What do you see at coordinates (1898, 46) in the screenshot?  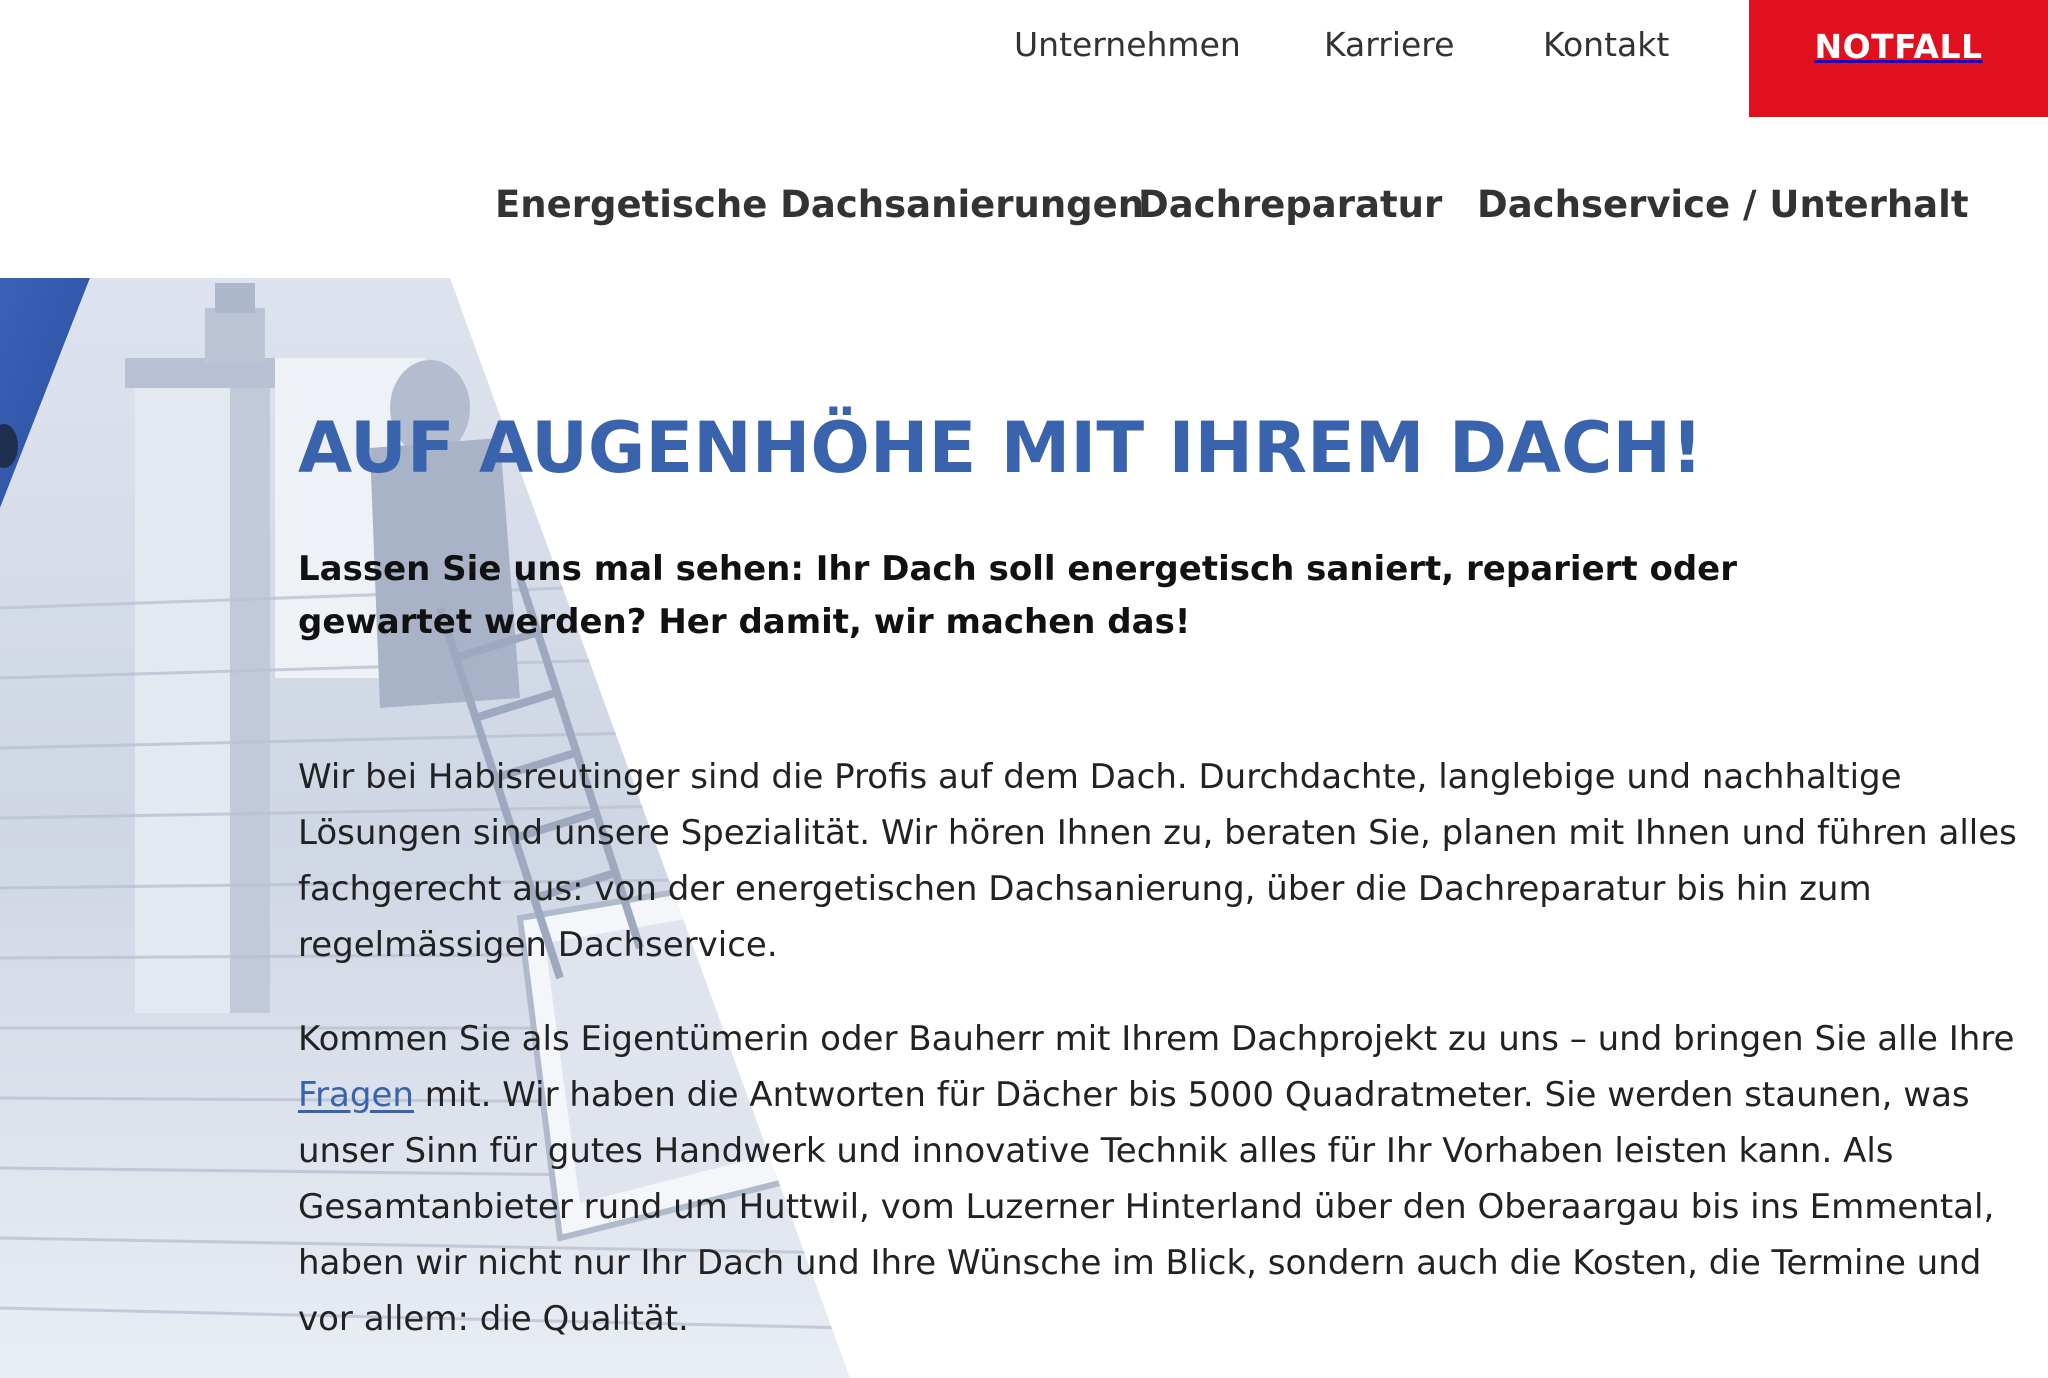 I see `emergency-button-label: NOTFALL` at bounding box center [1898, 46].